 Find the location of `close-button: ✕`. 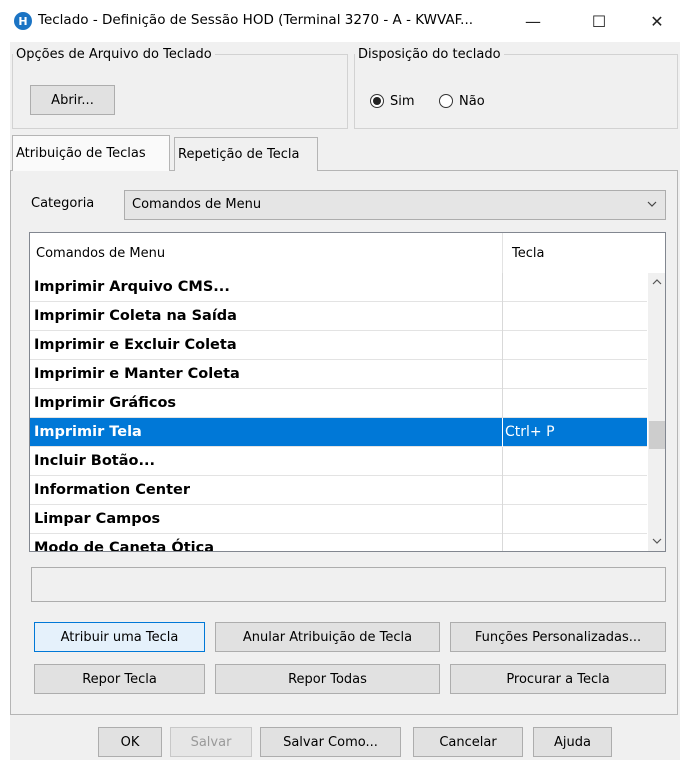

close-button: ✕ is located at coordinates (657, 21).